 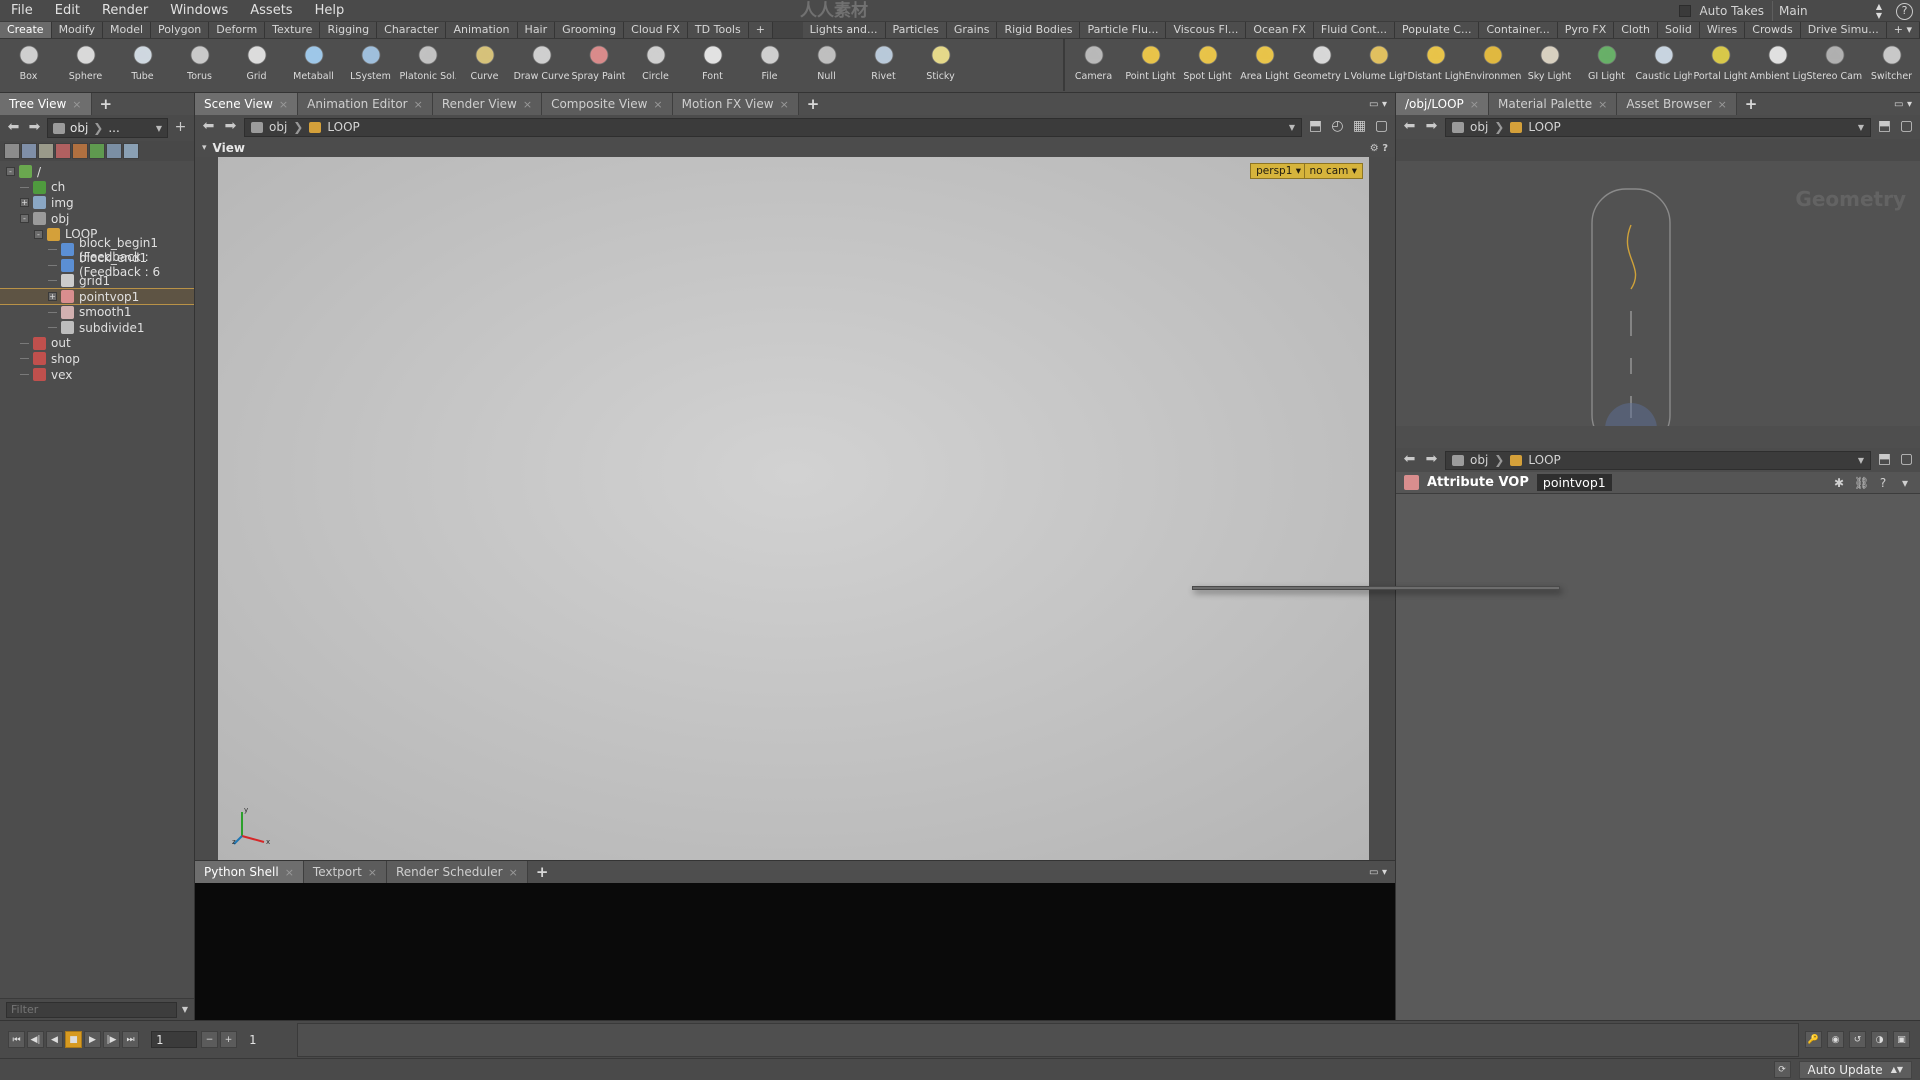 I want to click on tree-path-input: obj ❯ ... ▼, so click(x=107, y=128).